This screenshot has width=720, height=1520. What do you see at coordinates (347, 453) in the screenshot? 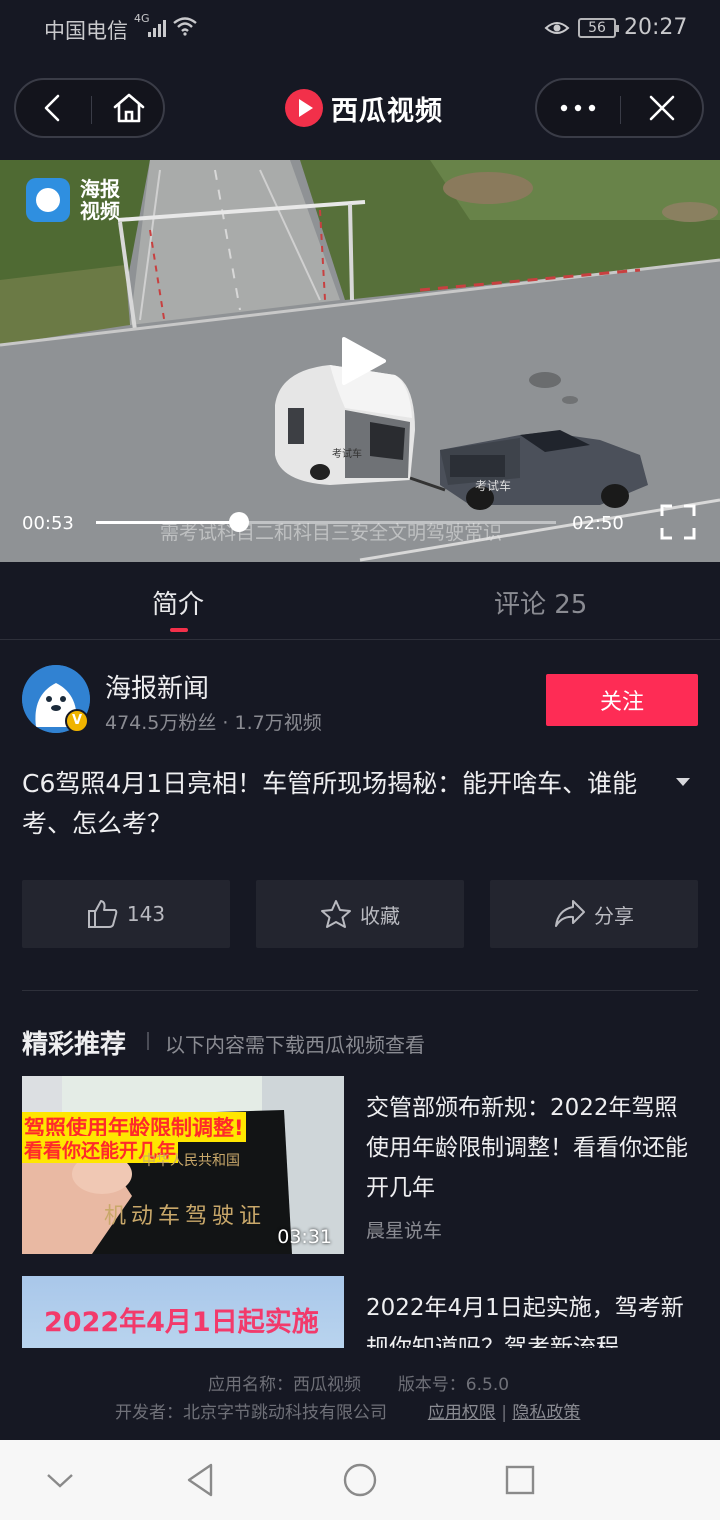
I see `caravan-label: 考试车` at bounding box center [347, 453].